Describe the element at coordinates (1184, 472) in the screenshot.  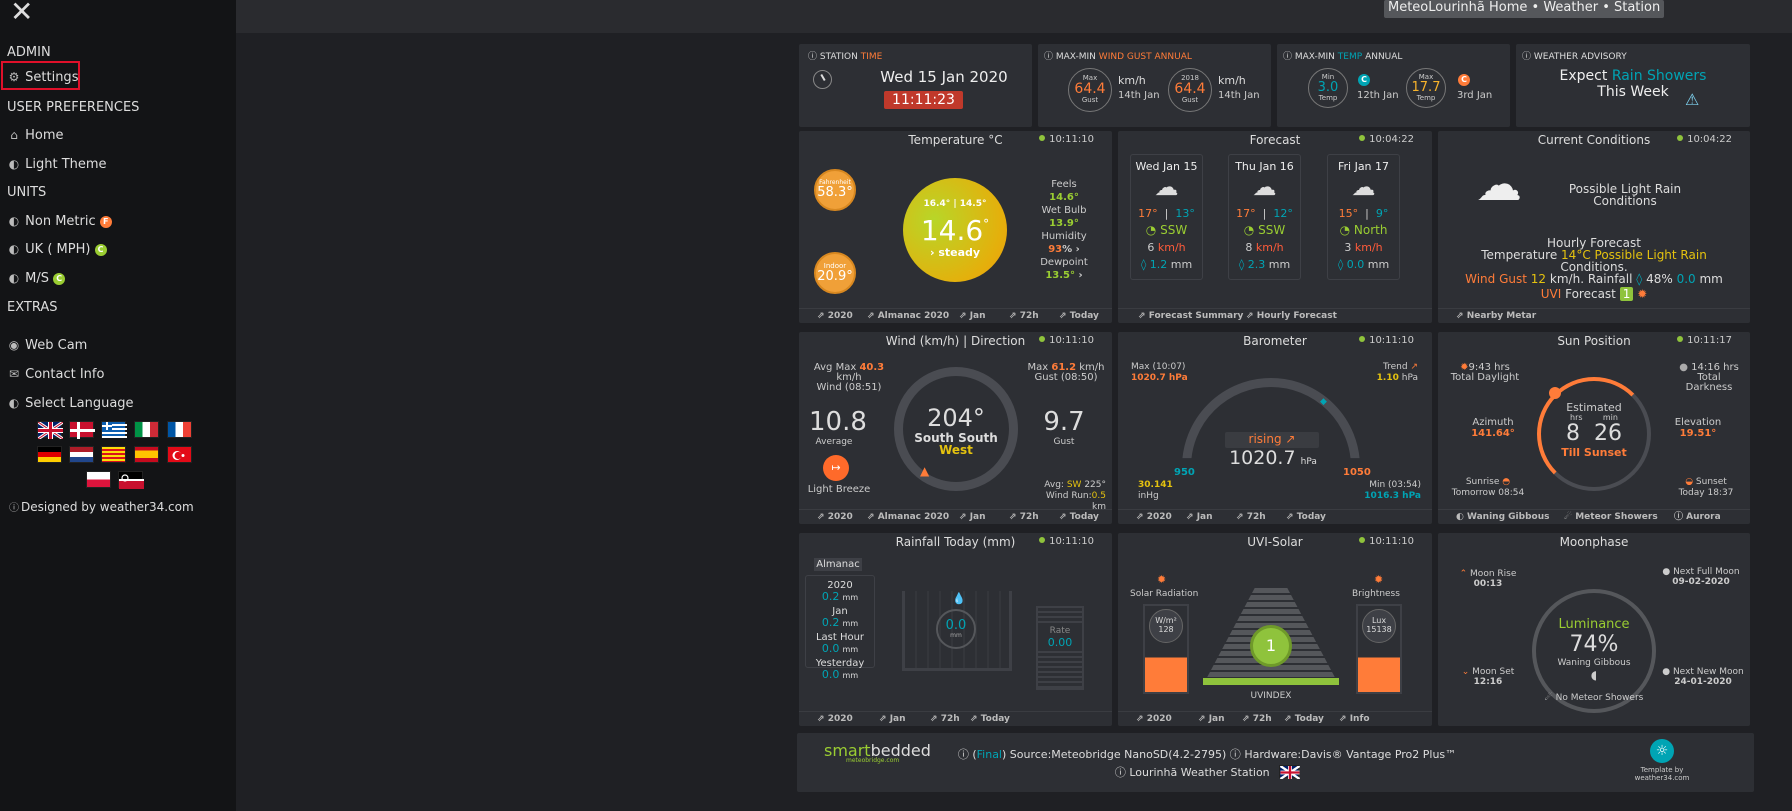
I see `barometer-scale-low: 950` at that location.